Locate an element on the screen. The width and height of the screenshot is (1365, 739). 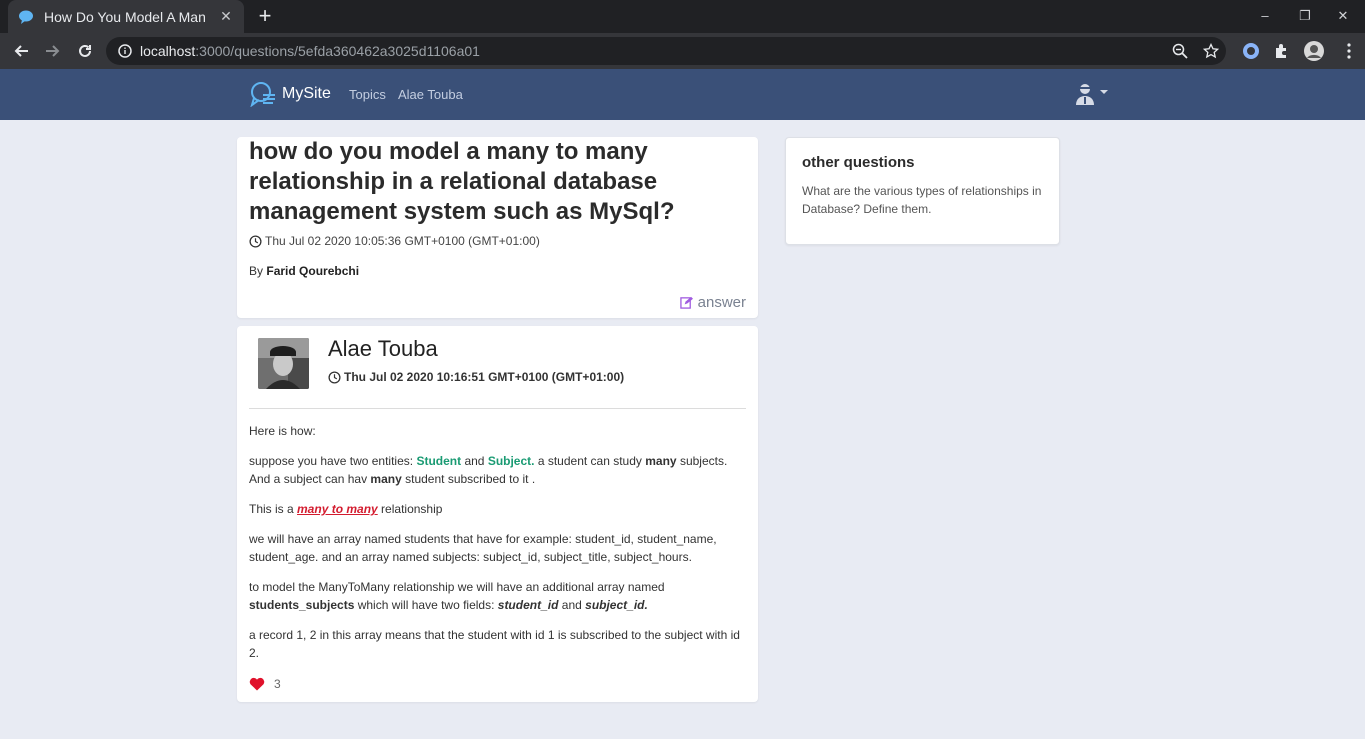
browser-menu-icon is located at coordinates (1349, 51).